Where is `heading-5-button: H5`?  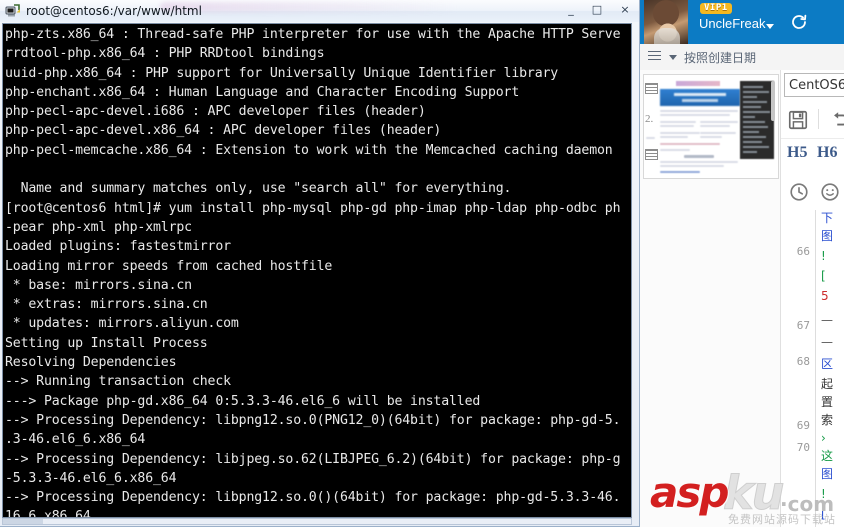
heading-5-button: H5 is located at coordinates (797, 153).